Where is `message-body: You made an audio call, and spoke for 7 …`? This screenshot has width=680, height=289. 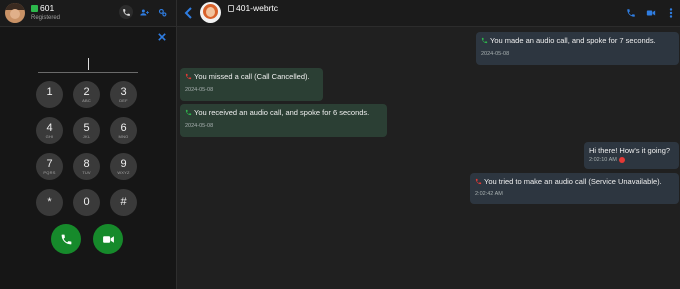
message-body: You made an audio call, and spoke for 7 … is located at coordinates (573, 40).